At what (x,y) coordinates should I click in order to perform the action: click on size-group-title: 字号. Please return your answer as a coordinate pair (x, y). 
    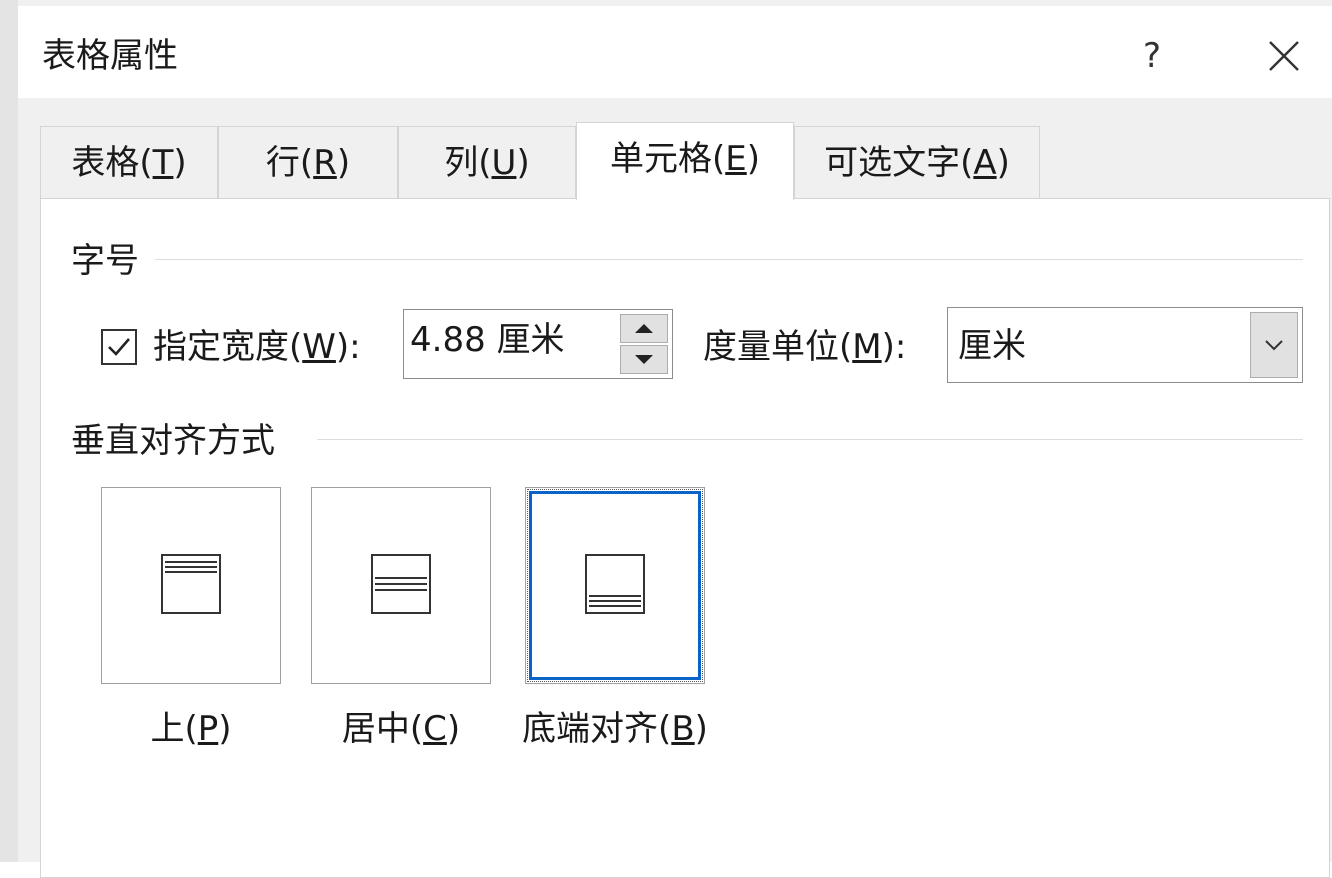
    Looking at the image, I should click on (105, 261).